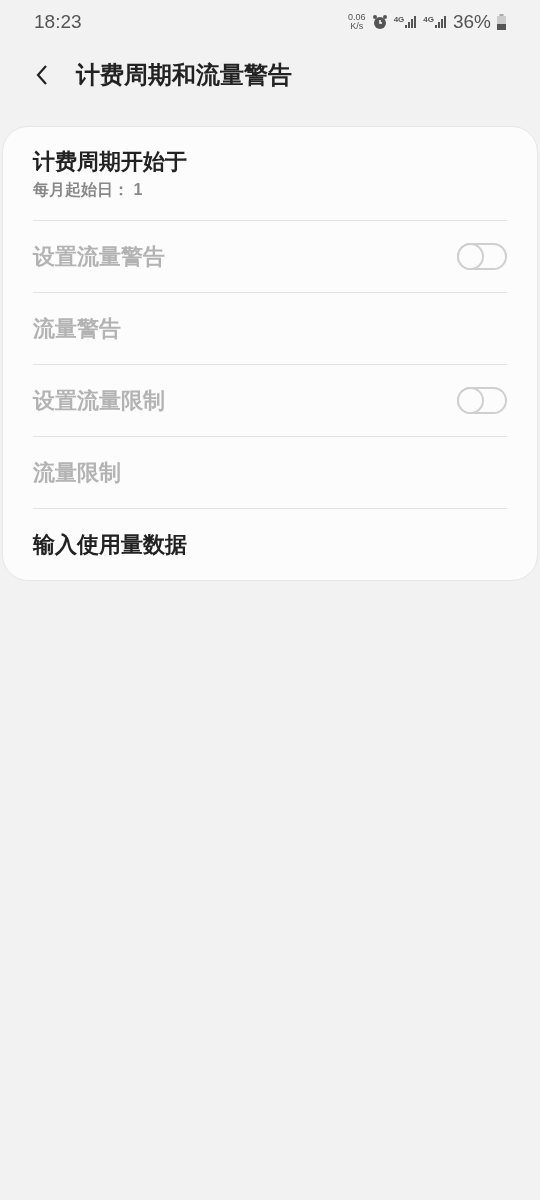  Describe the element at coordinates (379, 22) in the screenshot. I see `alarm-clock-icon` at that location.